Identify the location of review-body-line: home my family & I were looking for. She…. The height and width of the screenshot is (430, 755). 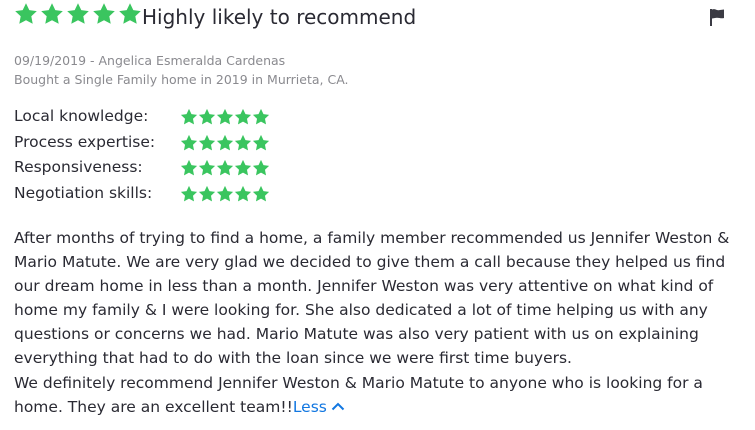
(361, 310).